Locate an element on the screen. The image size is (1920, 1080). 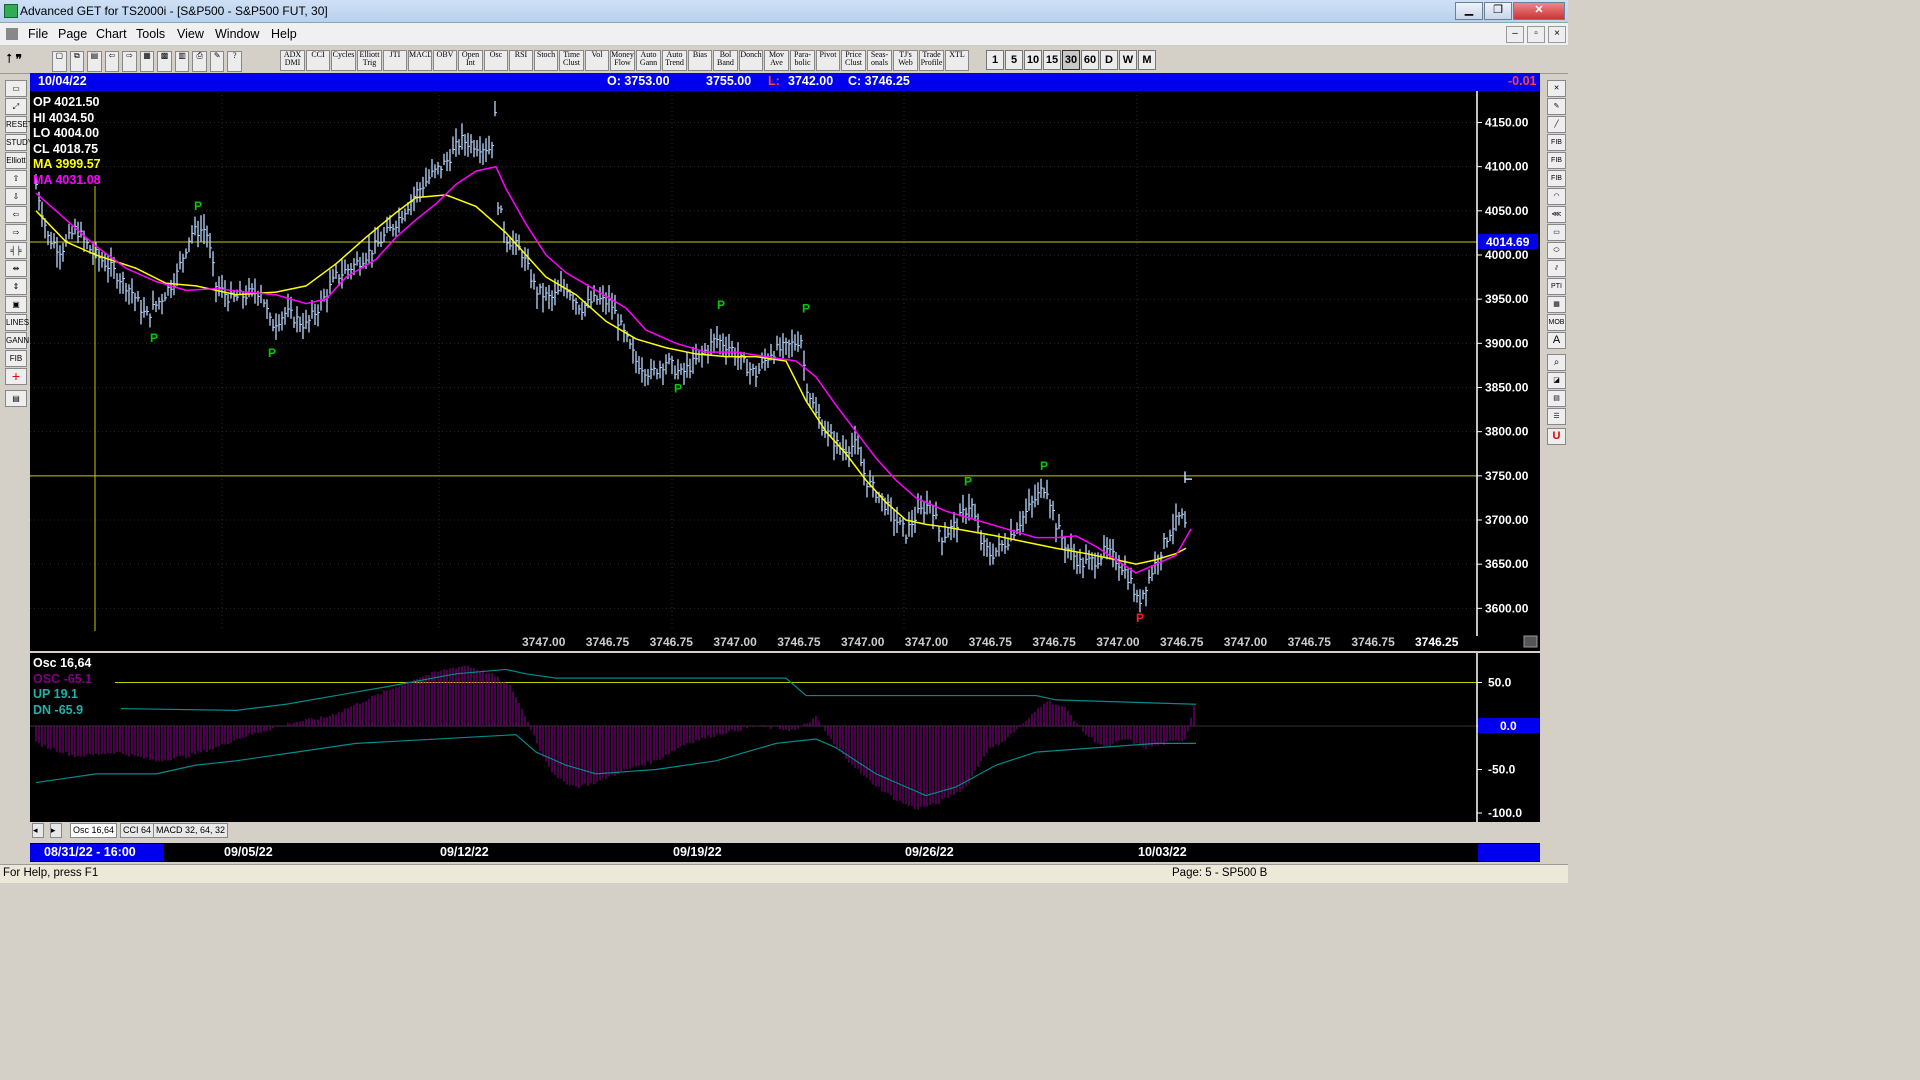
magnifier-icon: ⌕ is located at coordinates (1556, 362).